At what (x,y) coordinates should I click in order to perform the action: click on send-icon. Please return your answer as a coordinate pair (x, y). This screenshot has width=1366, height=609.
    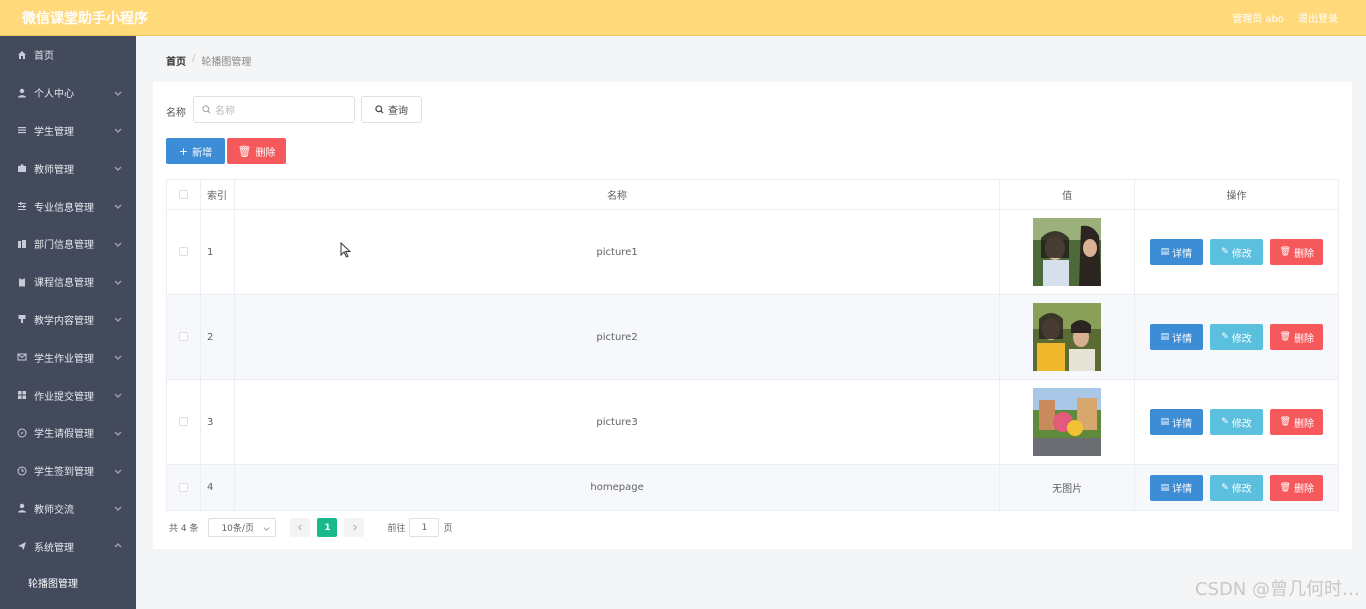
    Looking at the image, I should click on (22, 546).